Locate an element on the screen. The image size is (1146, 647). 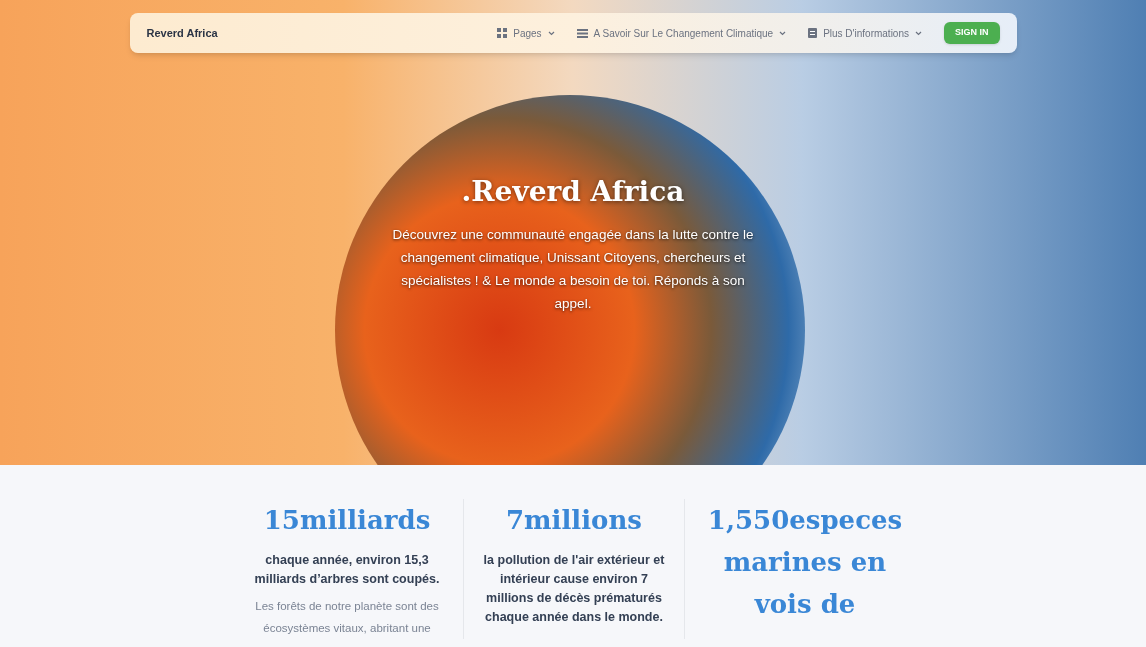
hero-title: .Reverd Africa is located at coordinates (573, 192).